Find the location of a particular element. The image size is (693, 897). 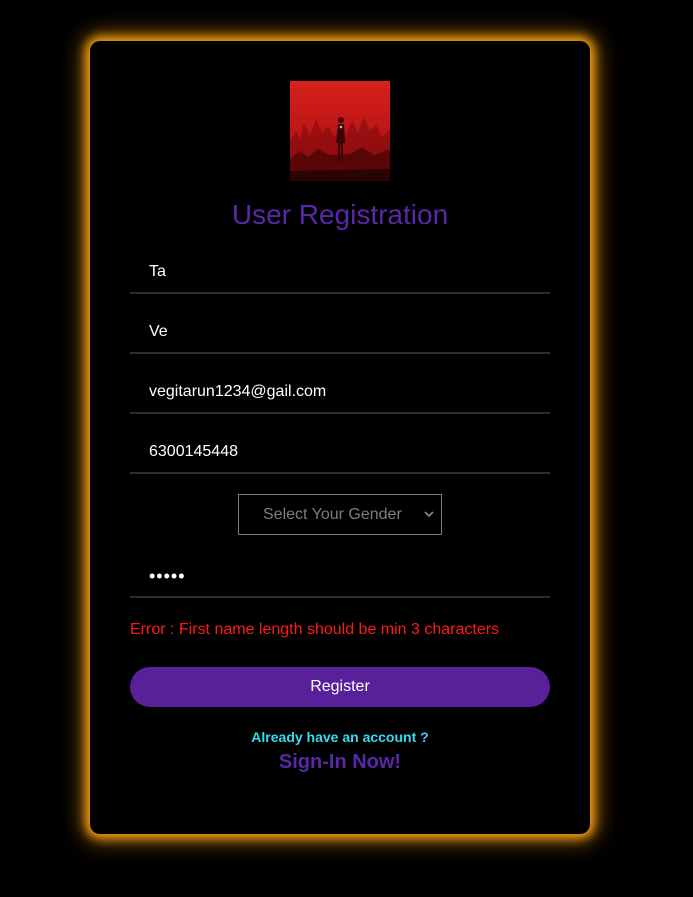

already-have-account-text: Already have an account ? is located at coordinates (340, 737).